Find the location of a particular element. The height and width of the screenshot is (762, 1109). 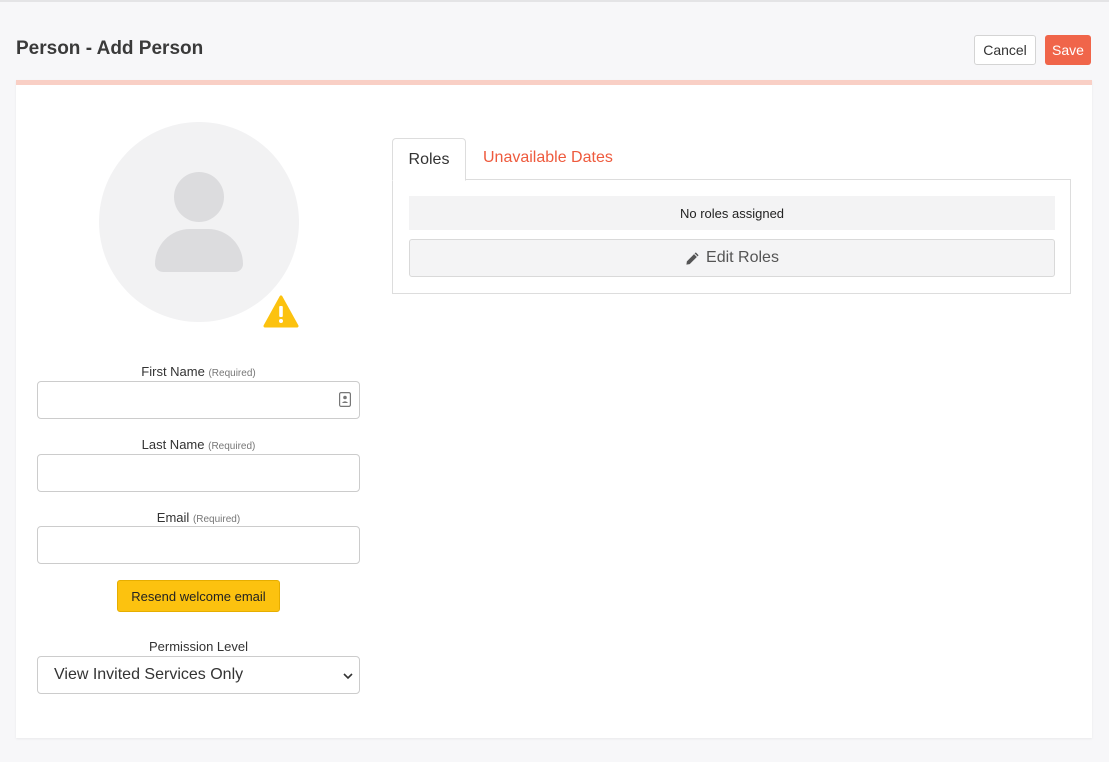

first-name-label: First Name (Required) is located at coordinates (198, 371).